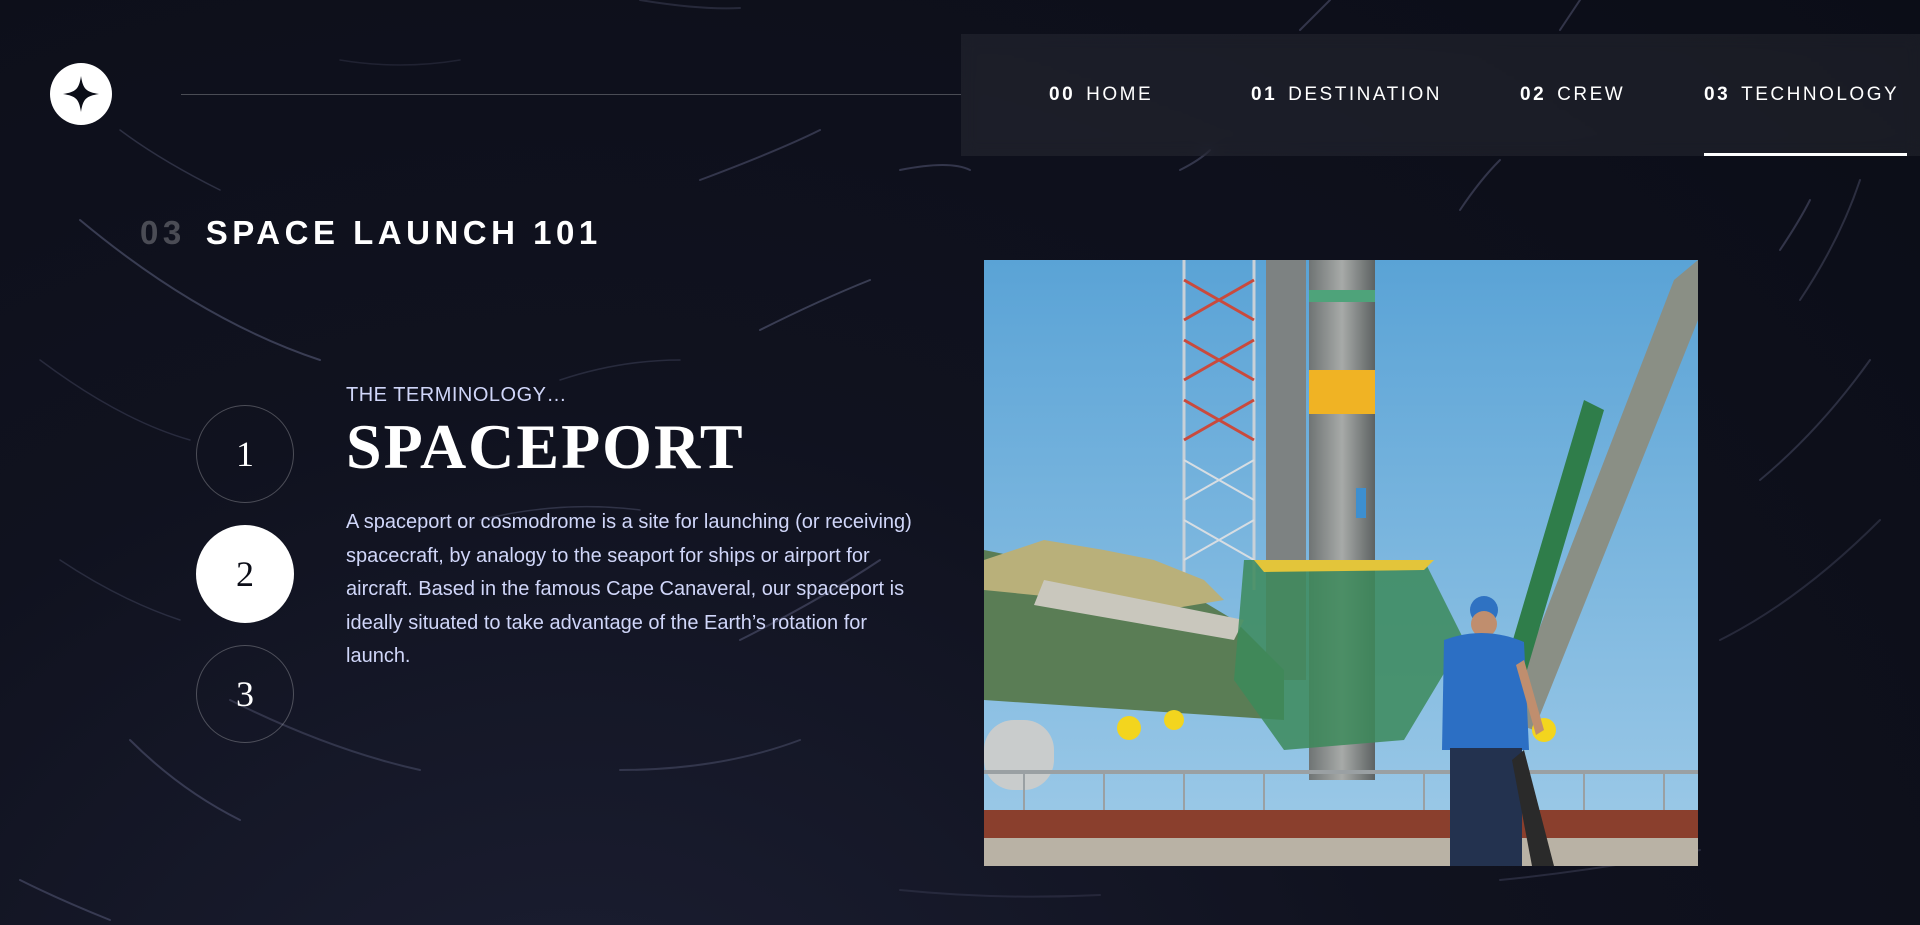 The width and height of the screenshot is (1920, 925). I want to click on technology-stepper: 1 2 3, so click(245, 585).